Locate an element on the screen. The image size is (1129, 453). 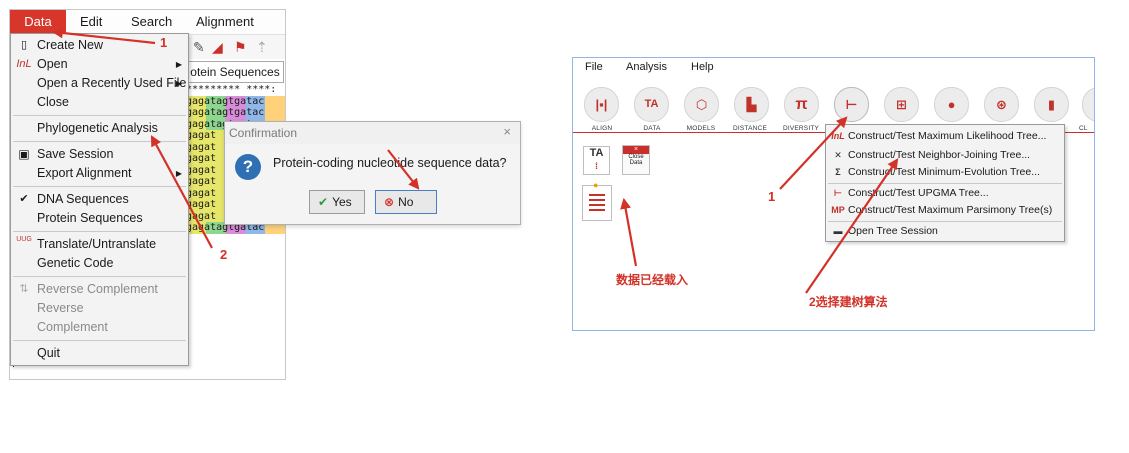
arrow-to-phylogenetic-analysis is located at coordinates (181, 192).